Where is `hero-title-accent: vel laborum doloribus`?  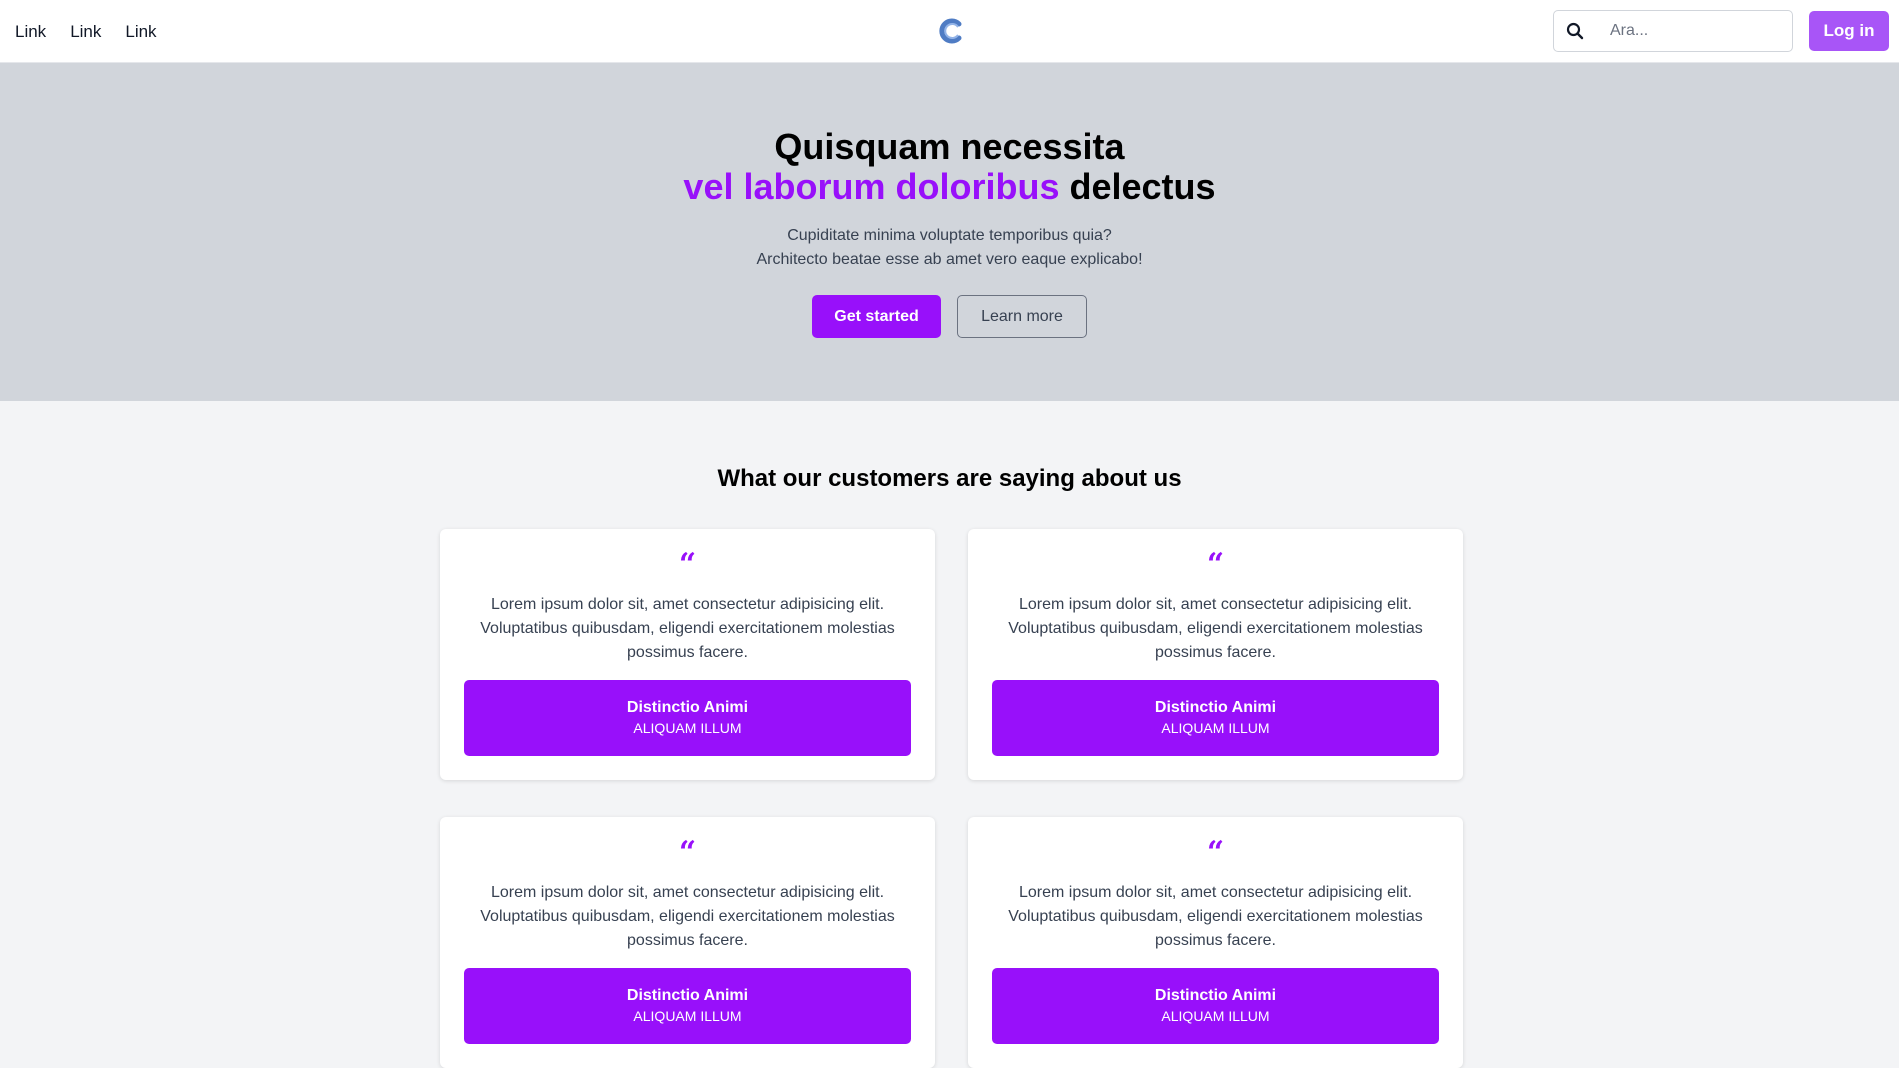 hero-title-accent: vel laborum doloribus is located at coordinates (871, 186).